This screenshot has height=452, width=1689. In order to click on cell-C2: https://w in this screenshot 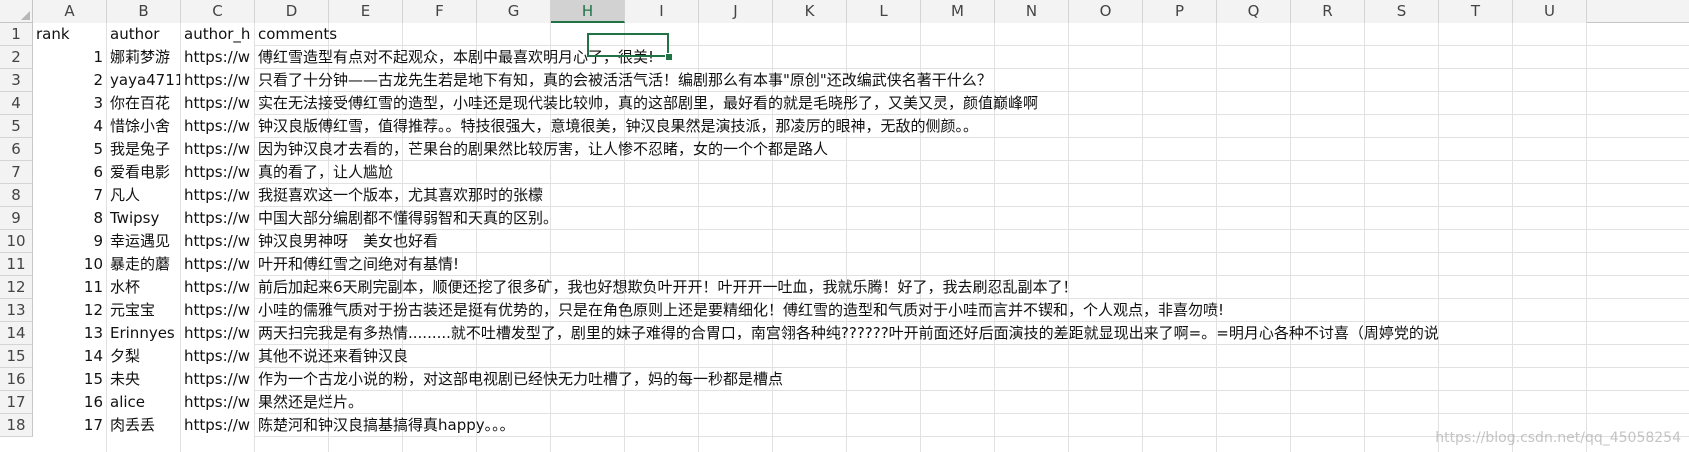, I will do `click(217, 57)`.